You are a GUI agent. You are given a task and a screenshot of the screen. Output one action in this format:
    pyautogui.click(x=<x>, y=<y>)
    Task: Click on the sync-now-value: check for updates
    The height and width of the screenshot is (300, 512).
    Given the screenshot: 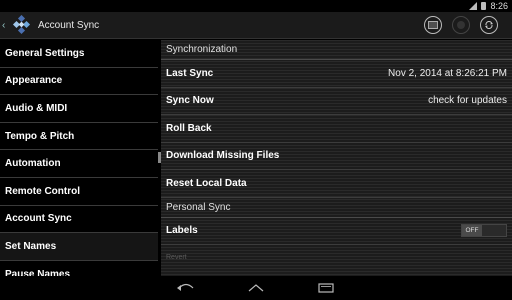 What is the action you would take?
    pyautogui.click(x=467, y=101)
    